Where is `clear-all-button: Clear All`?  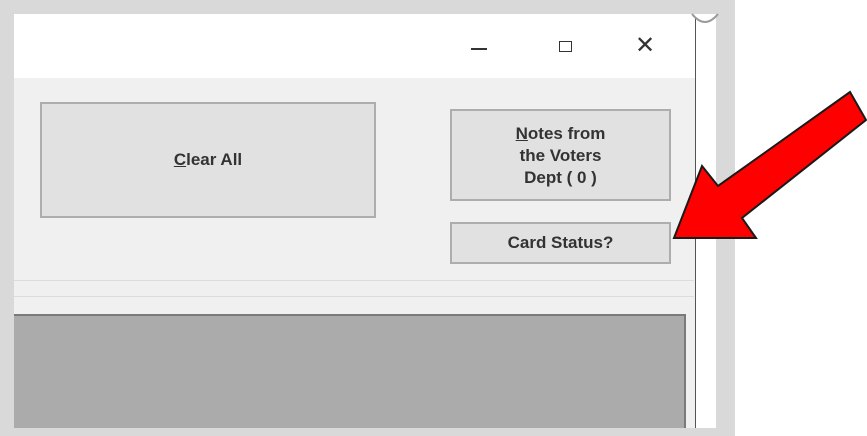 clear-all-button: Clear All is located at coordinates (208, 160).